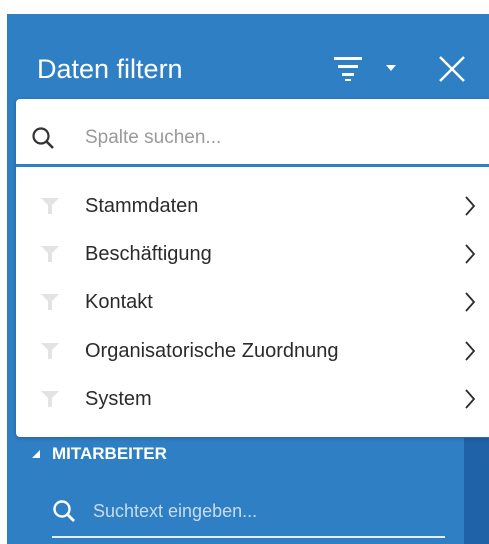 The width and height of the screenshot is (489, 544). Describe the element at coordinates (142, 206) in the screenshot. I see `menu-item-label: Stammdaten` at that location.